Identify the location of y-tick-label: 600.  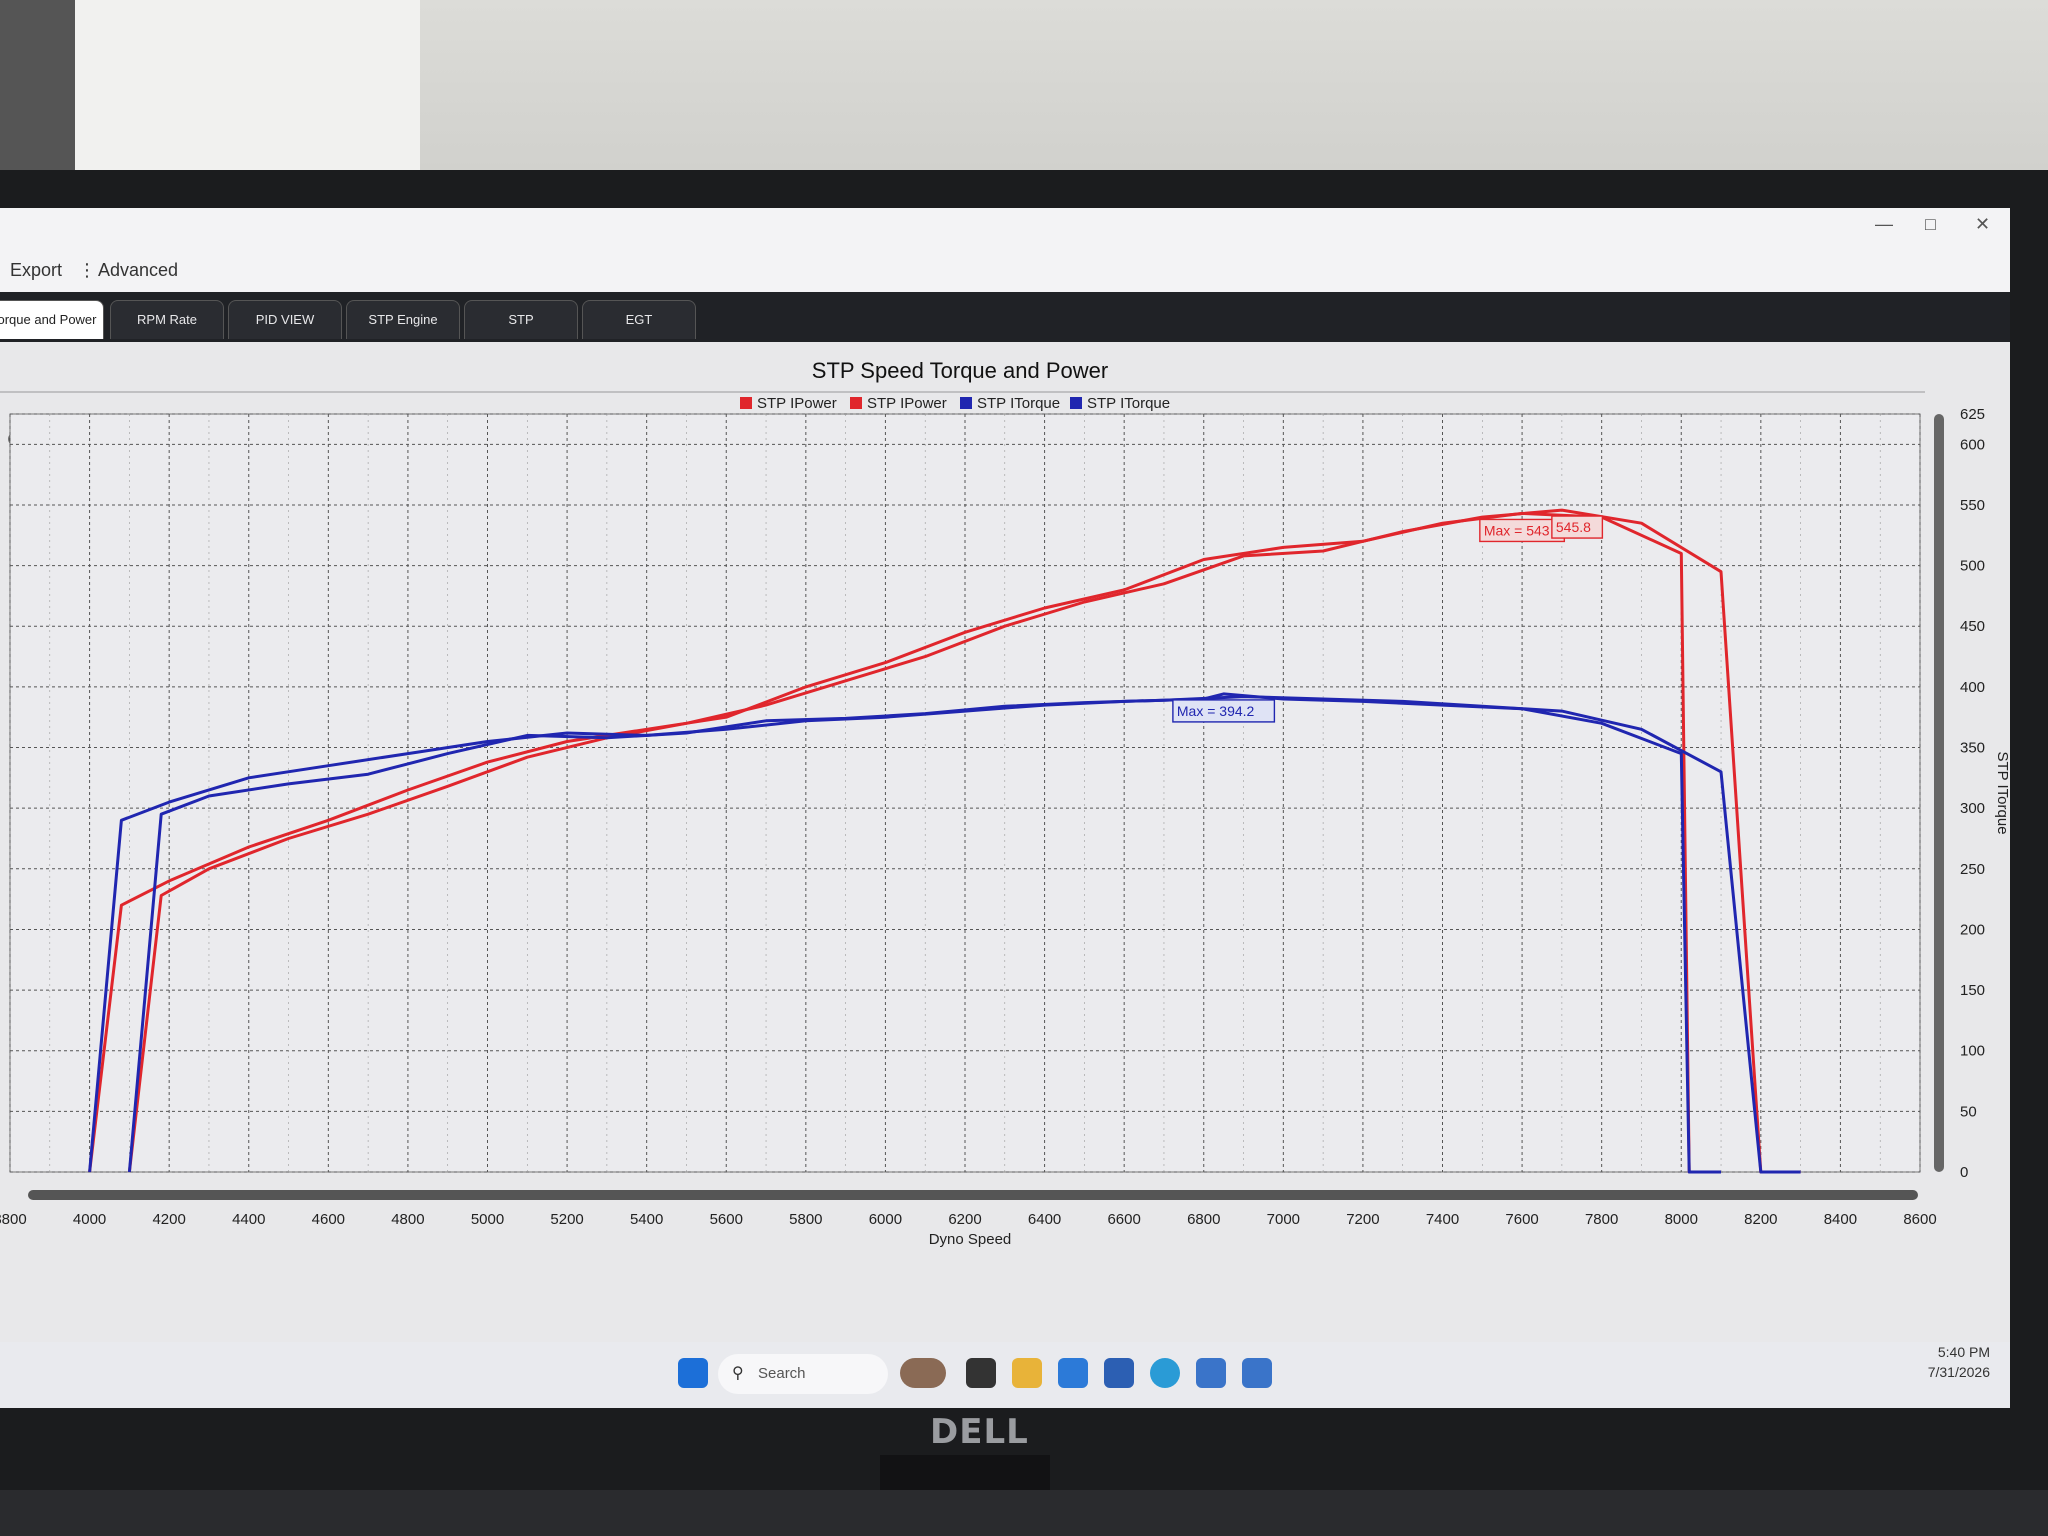
(1972, 444).